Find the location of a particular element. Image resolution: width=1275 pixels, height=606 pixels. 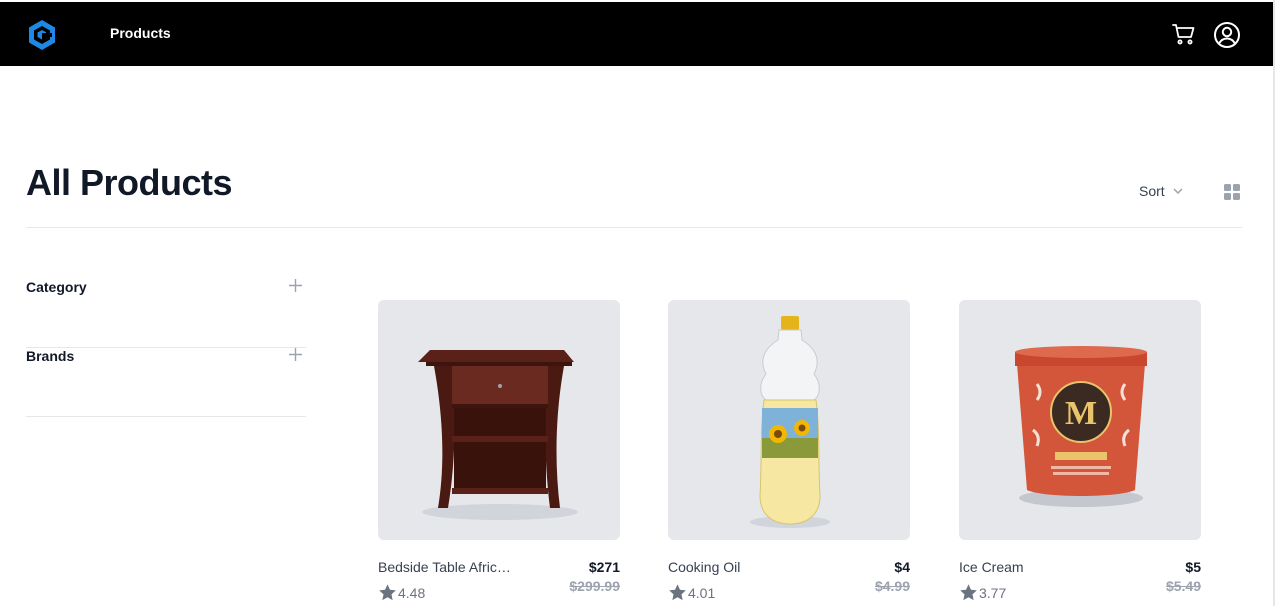

product-old-price: $5.49 is located at coordinates (1183, 586).